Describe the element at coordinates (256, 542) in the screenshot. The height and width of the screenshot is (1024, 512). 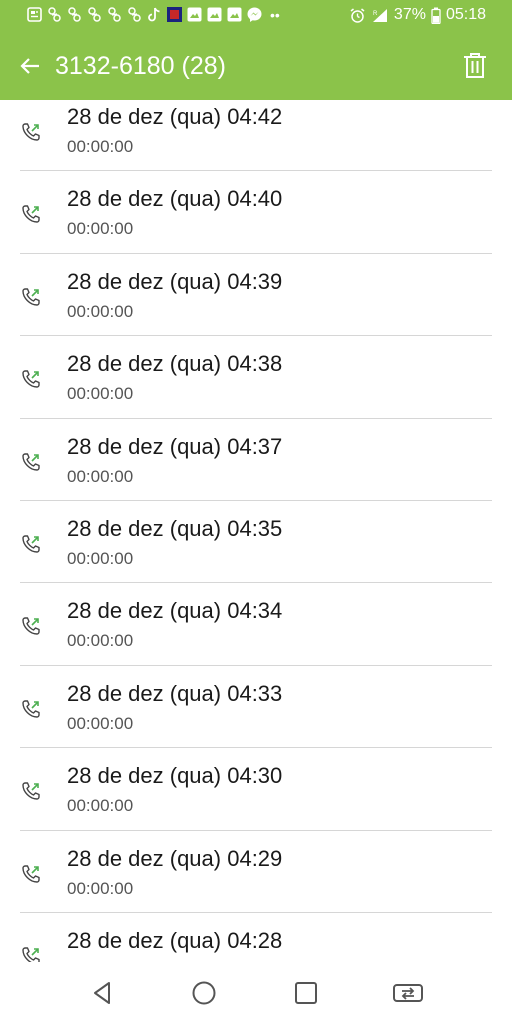
I see `call-log-item: 28 de dez (qua) 04:35 00:00:00` at that location.